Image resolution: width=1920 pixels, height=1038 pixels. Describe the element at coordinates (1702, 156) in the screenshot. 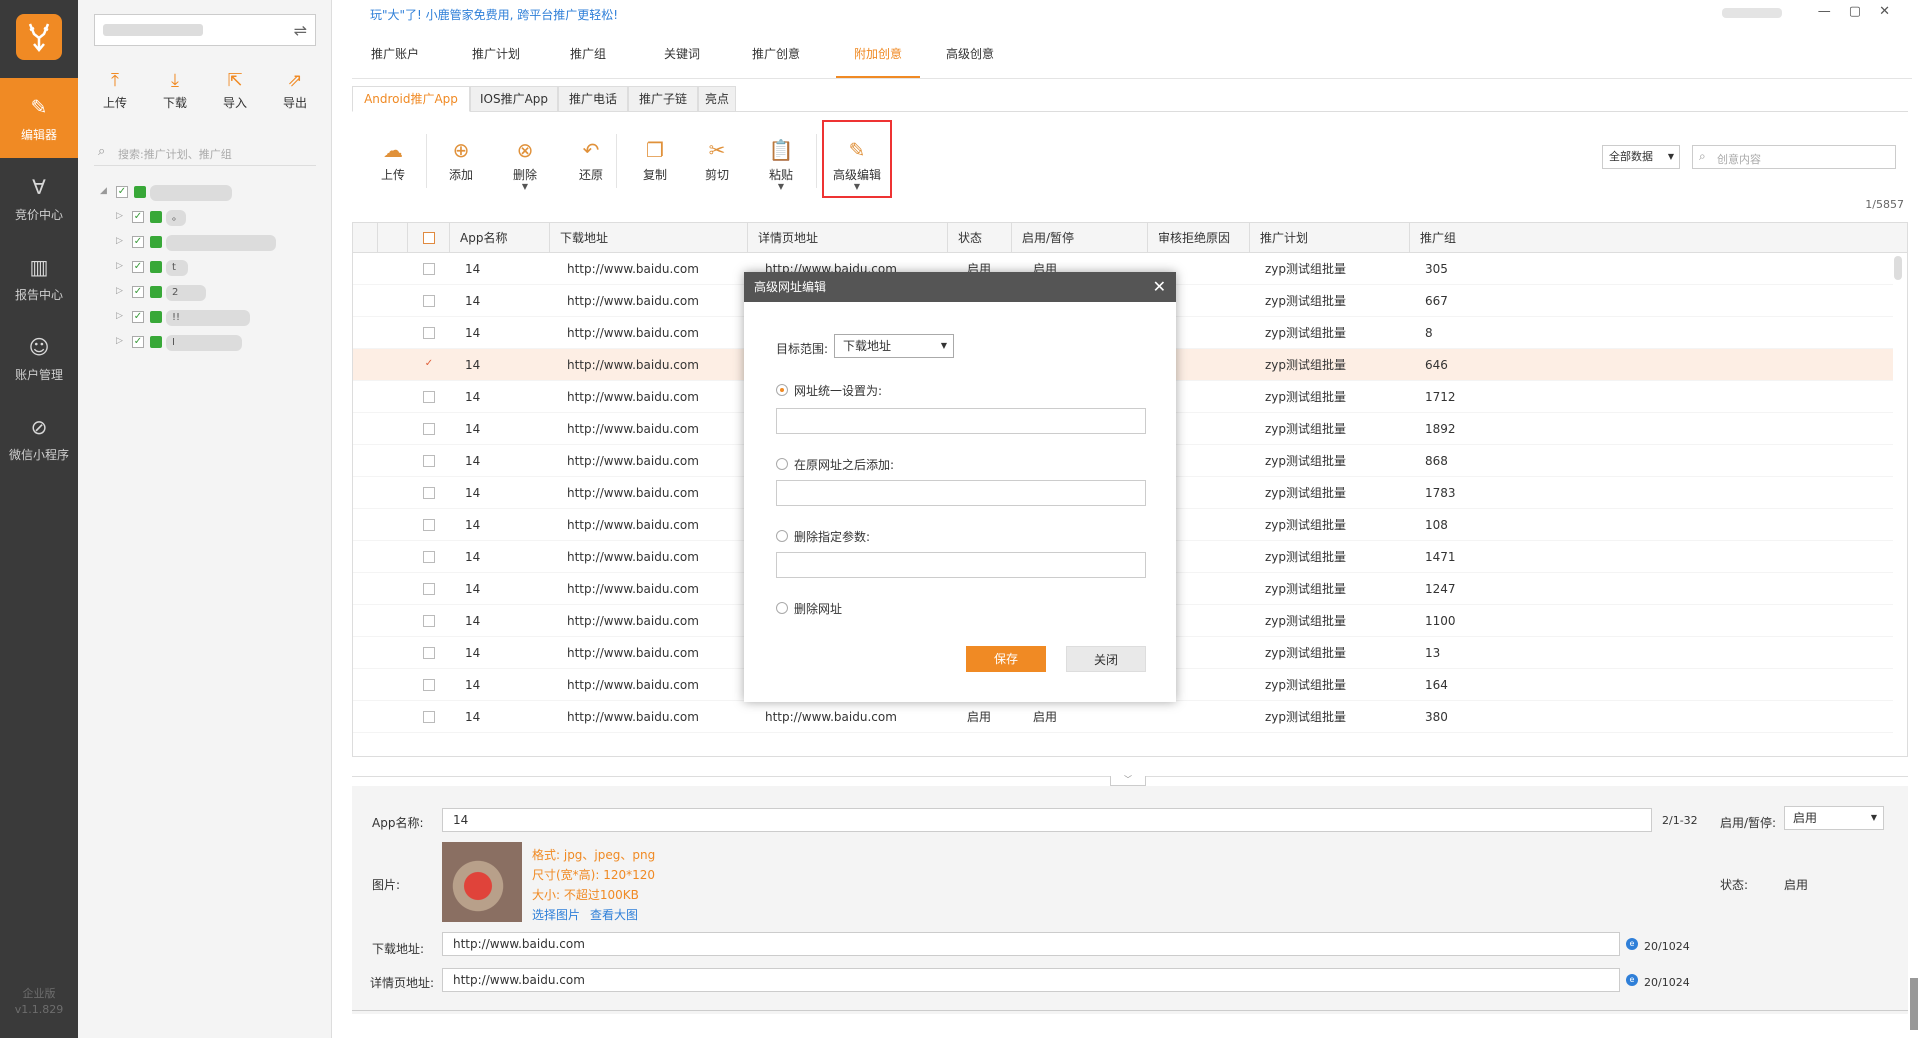

I see `search-icon: ⌕` at that location.